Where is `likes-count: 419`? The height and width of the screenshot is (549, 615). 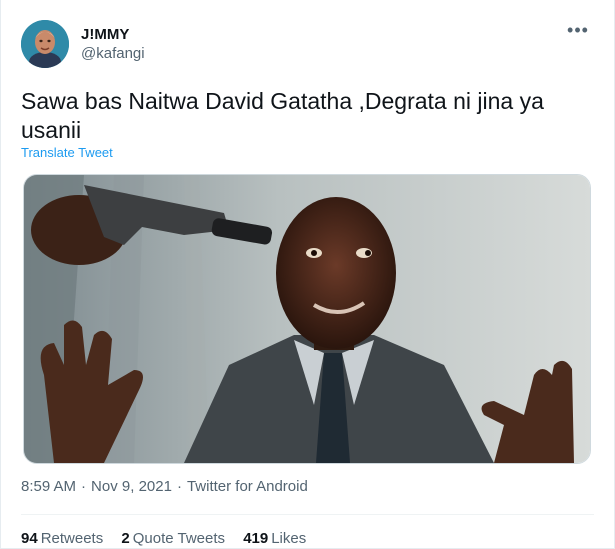
likes-count: 419 is located at coordinates (256, 538).